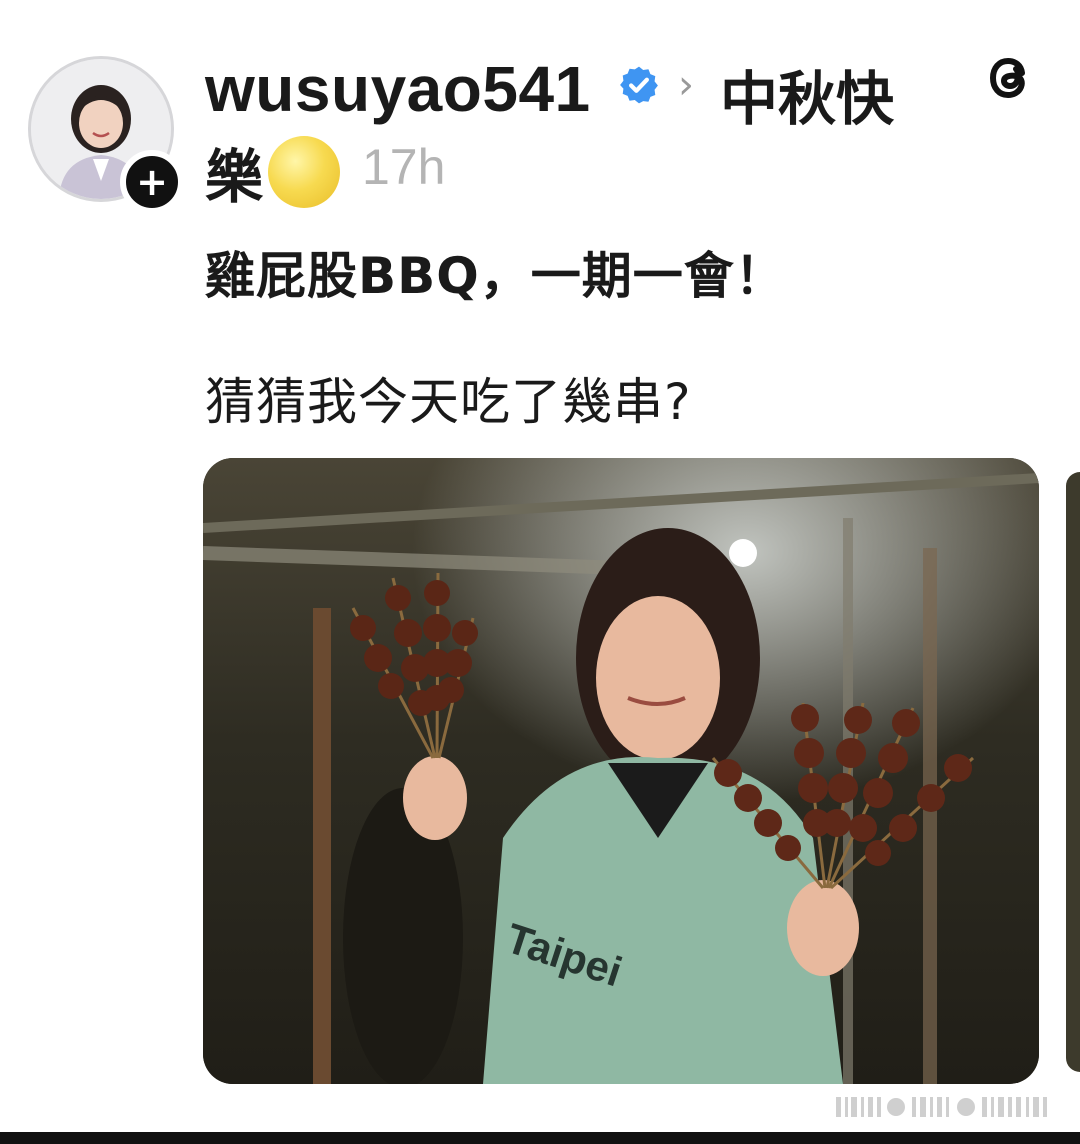 The image size is (1080, 1144). Describe the element at coordinates (941, 1107) in the screenshot. I see `watermark-barcode-icon` at that location.